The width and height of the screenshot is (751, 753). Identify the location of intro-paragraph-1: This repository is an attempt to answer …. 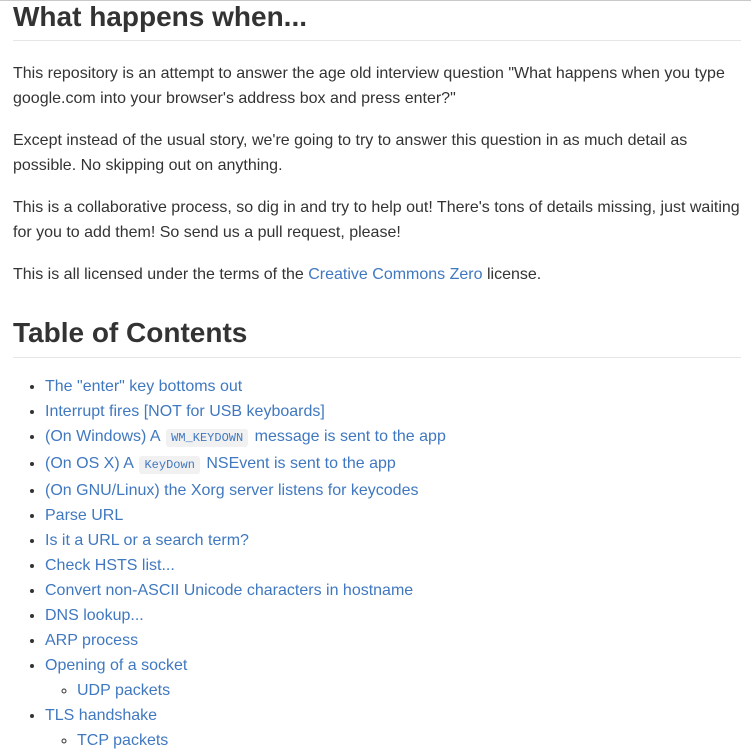
(369, 86).